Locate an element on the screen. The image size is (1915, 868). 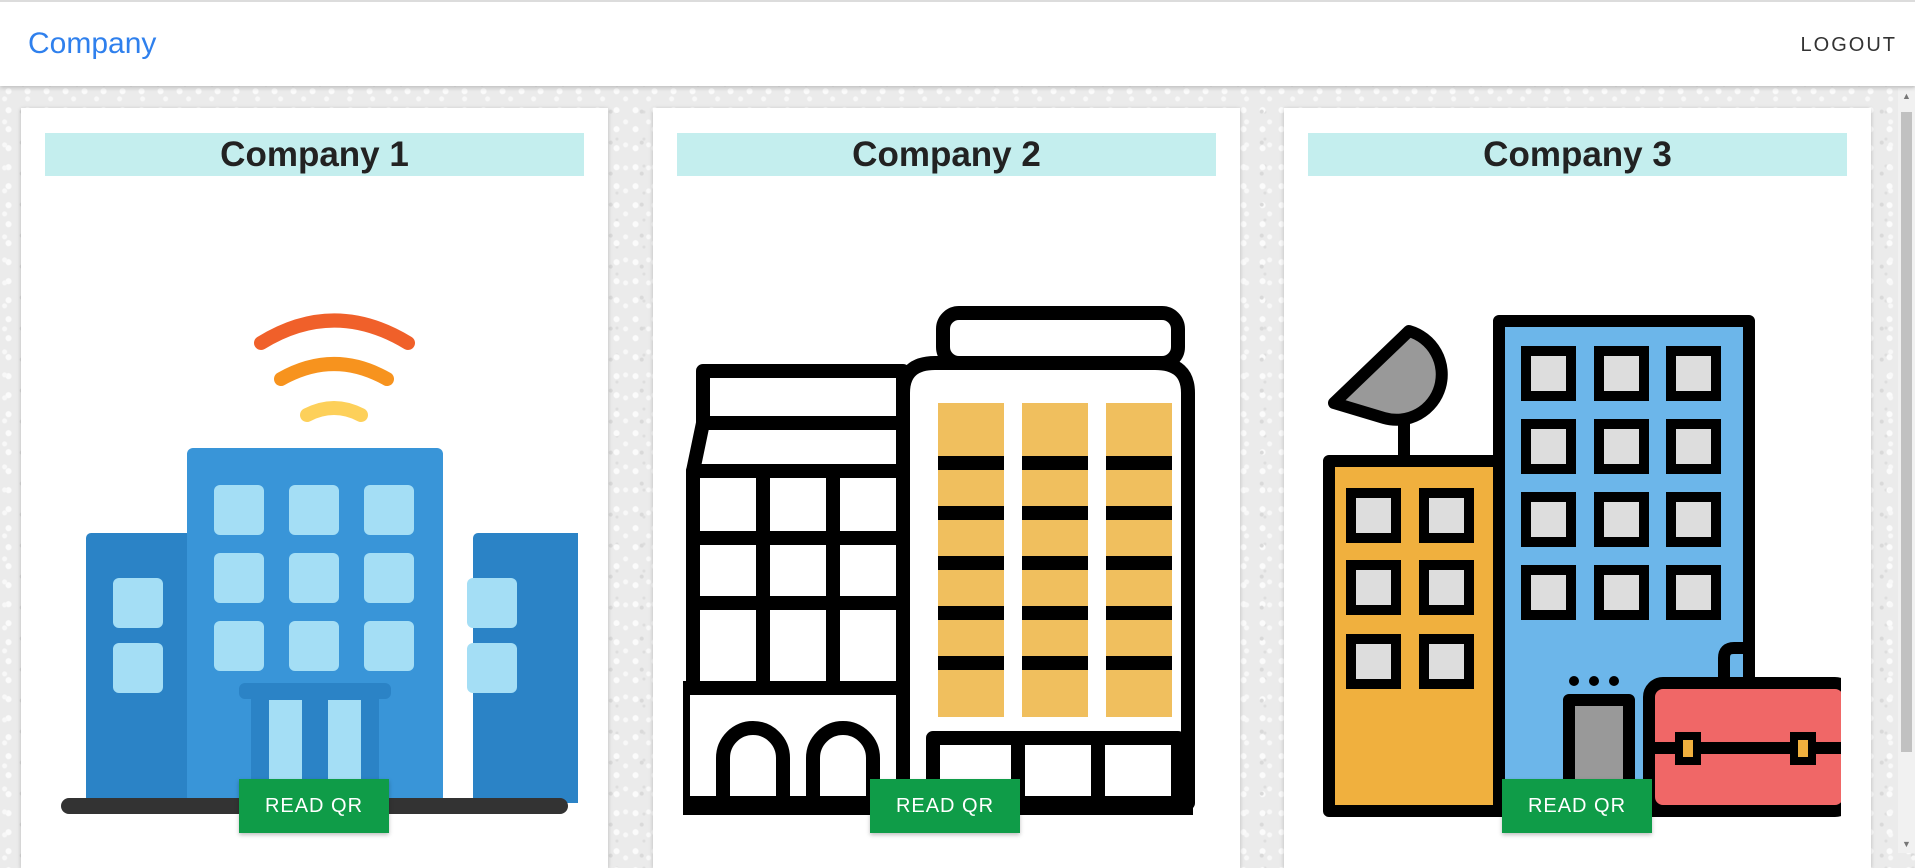
card-title: Company 3 is located at coordinates (1577, 154).